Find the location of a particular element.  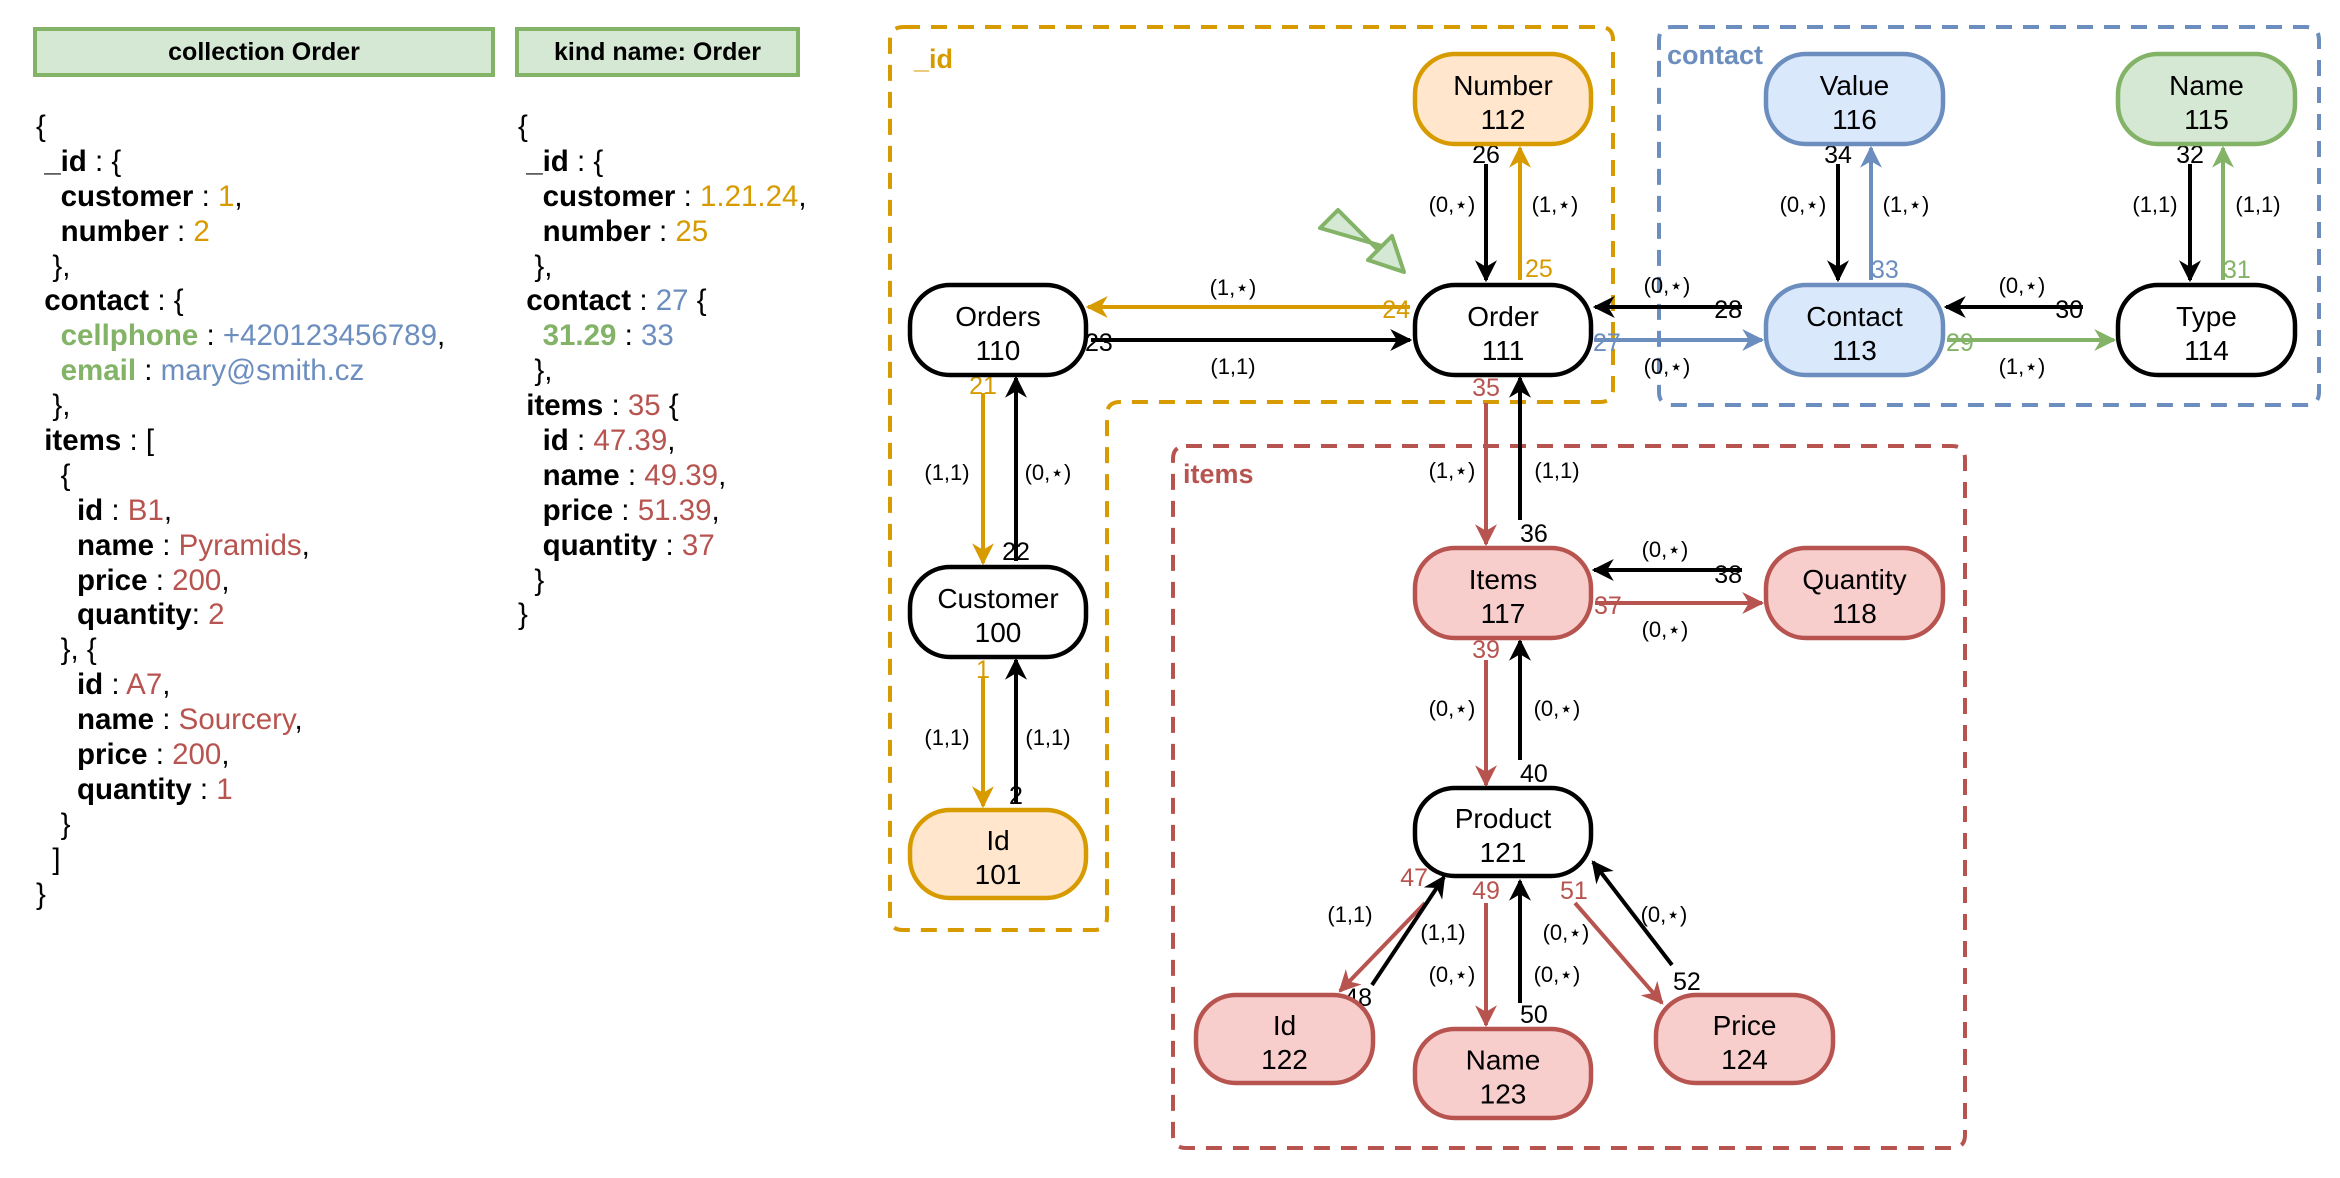

node-name: Value is located at coordinates (1855, 85).